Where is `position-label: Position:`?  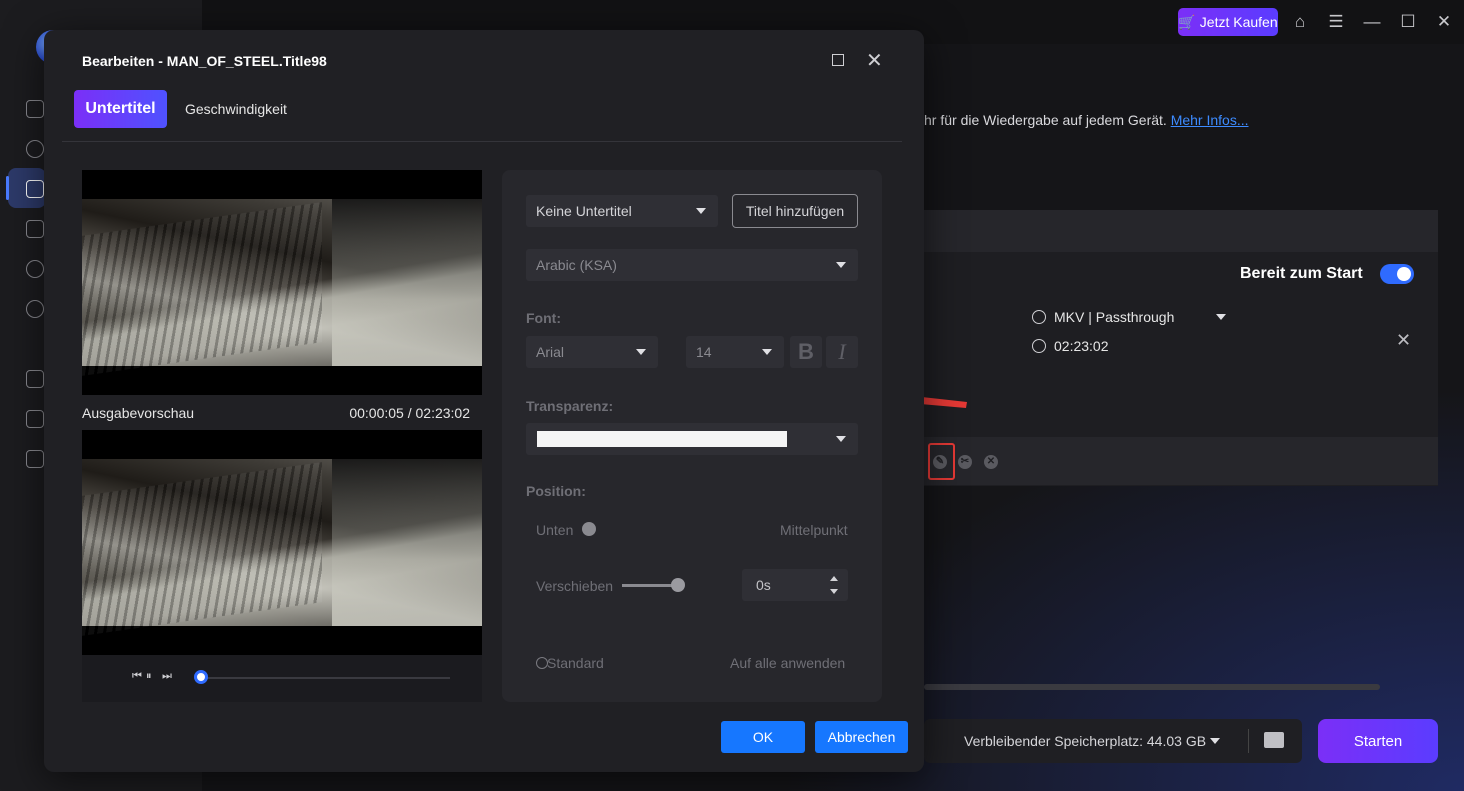
position-label: Position: is located at coordinates (556, 491).